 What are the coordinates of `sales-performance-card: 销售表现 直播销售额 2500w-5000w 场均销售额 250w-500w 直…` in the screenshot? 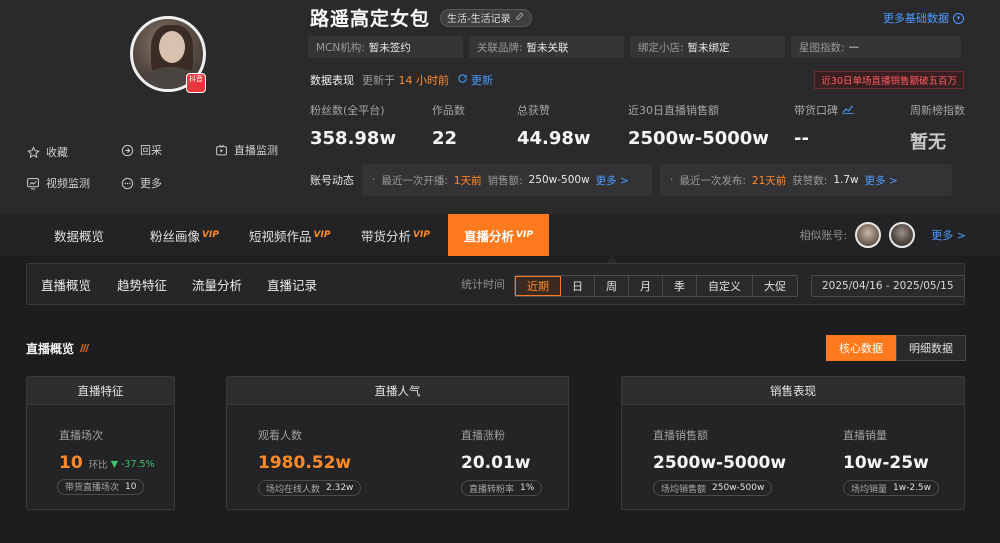 It's located at (793, 443).